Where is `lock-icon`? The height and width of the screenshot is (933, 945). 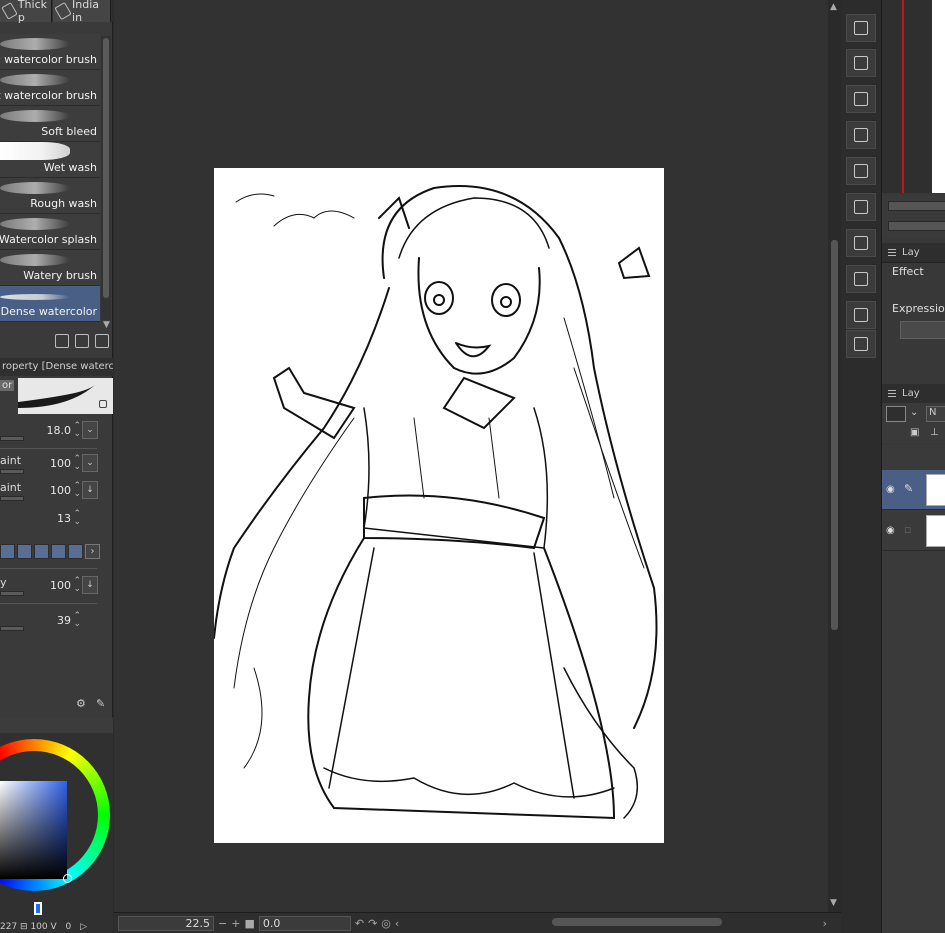 lock-icon is located at coordinates (103, 404).